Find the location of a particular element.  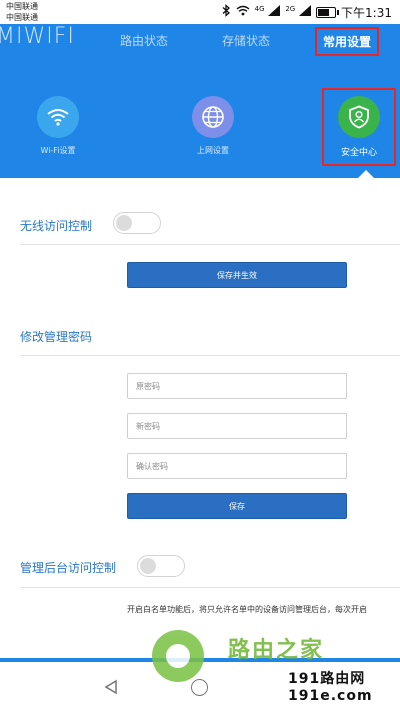

status-icons: 4G 2G 下午1:31 is located at coordinates (307, 12).